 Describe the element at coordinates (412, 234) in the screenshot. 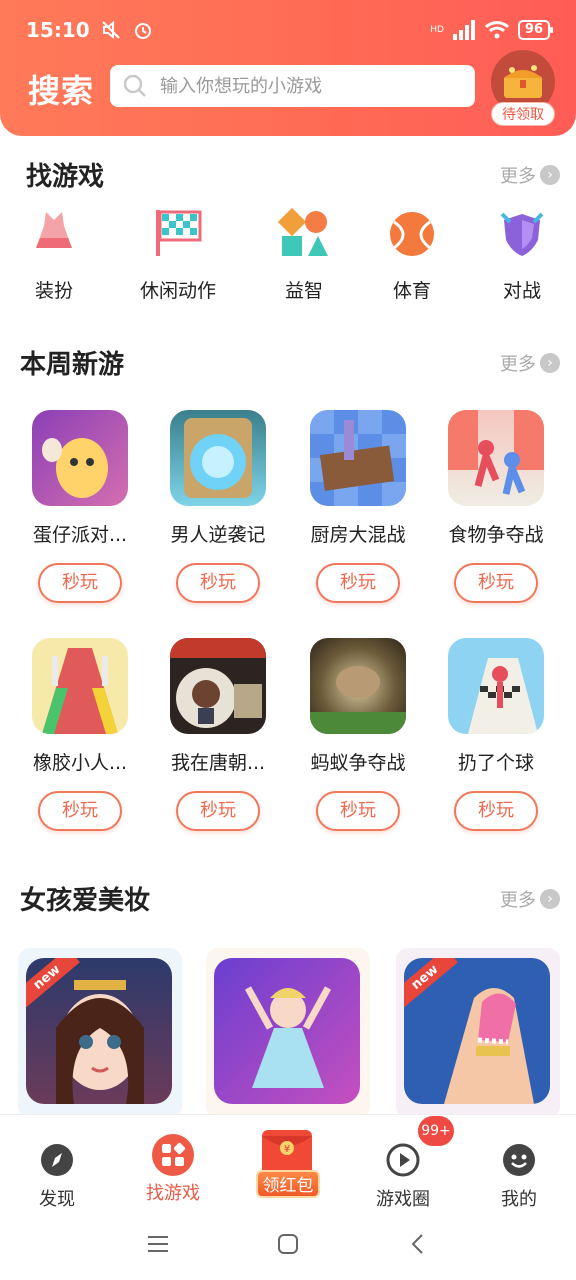

I see `ball-icon` at that location.